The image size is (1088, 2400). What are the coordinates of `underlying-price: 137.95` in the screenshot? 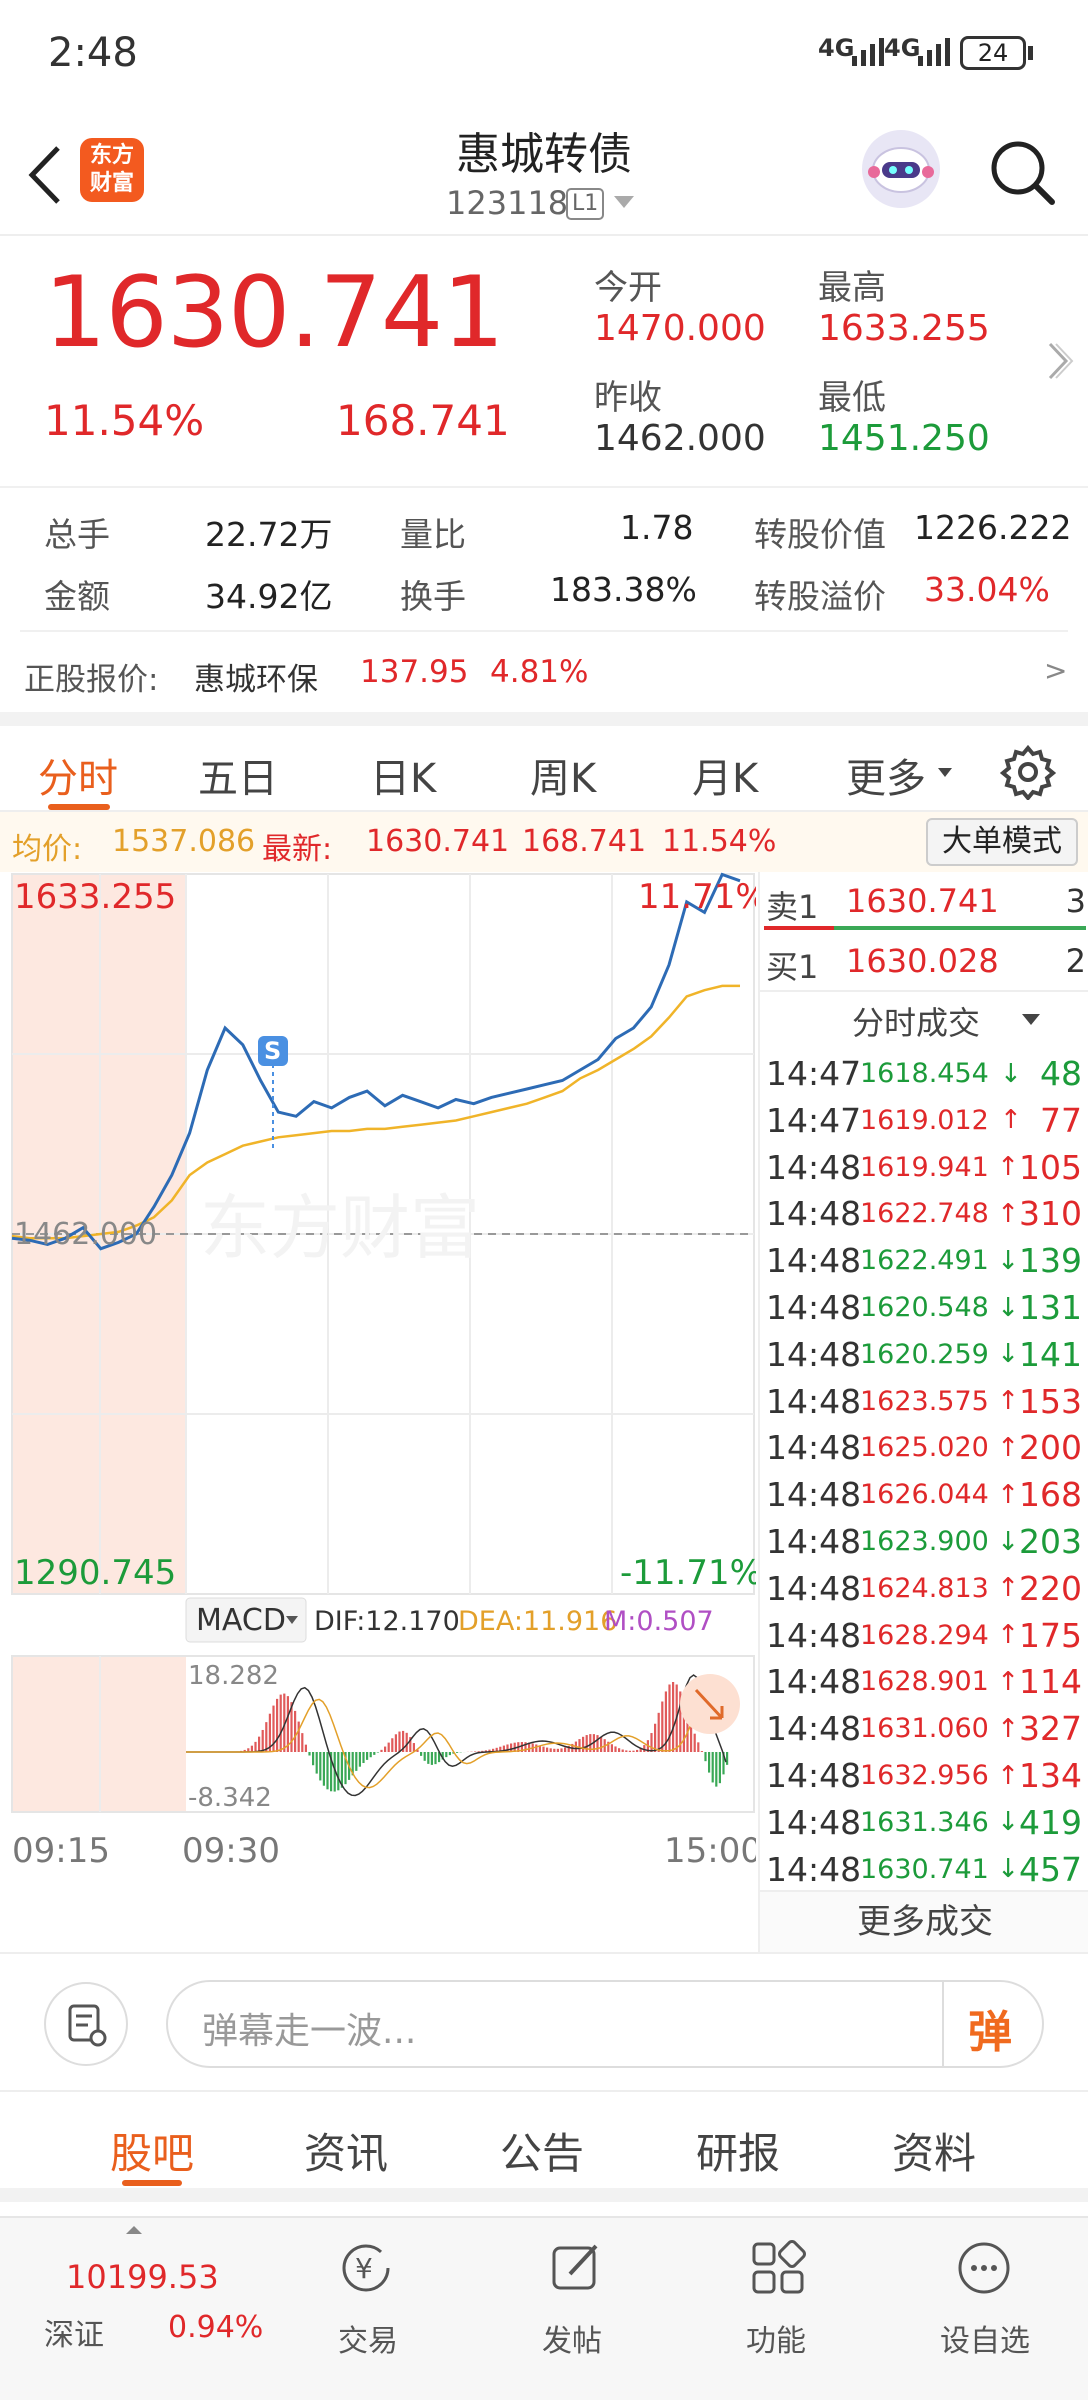 It's located at (414, 672).